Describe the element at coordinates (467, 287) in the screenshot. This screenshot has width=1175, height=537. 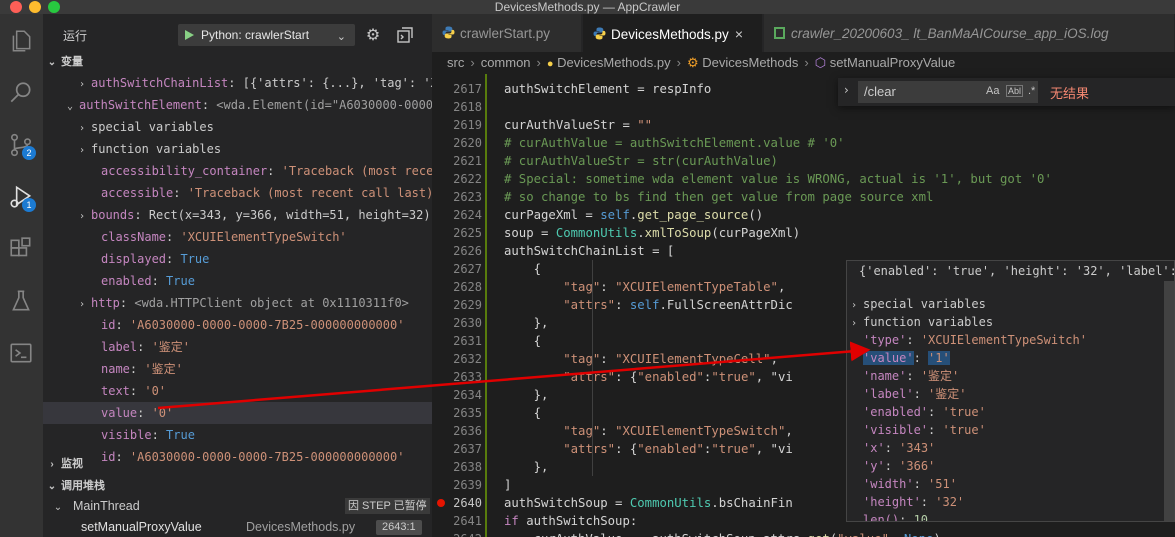
I see `line-number: 2628` at that location.